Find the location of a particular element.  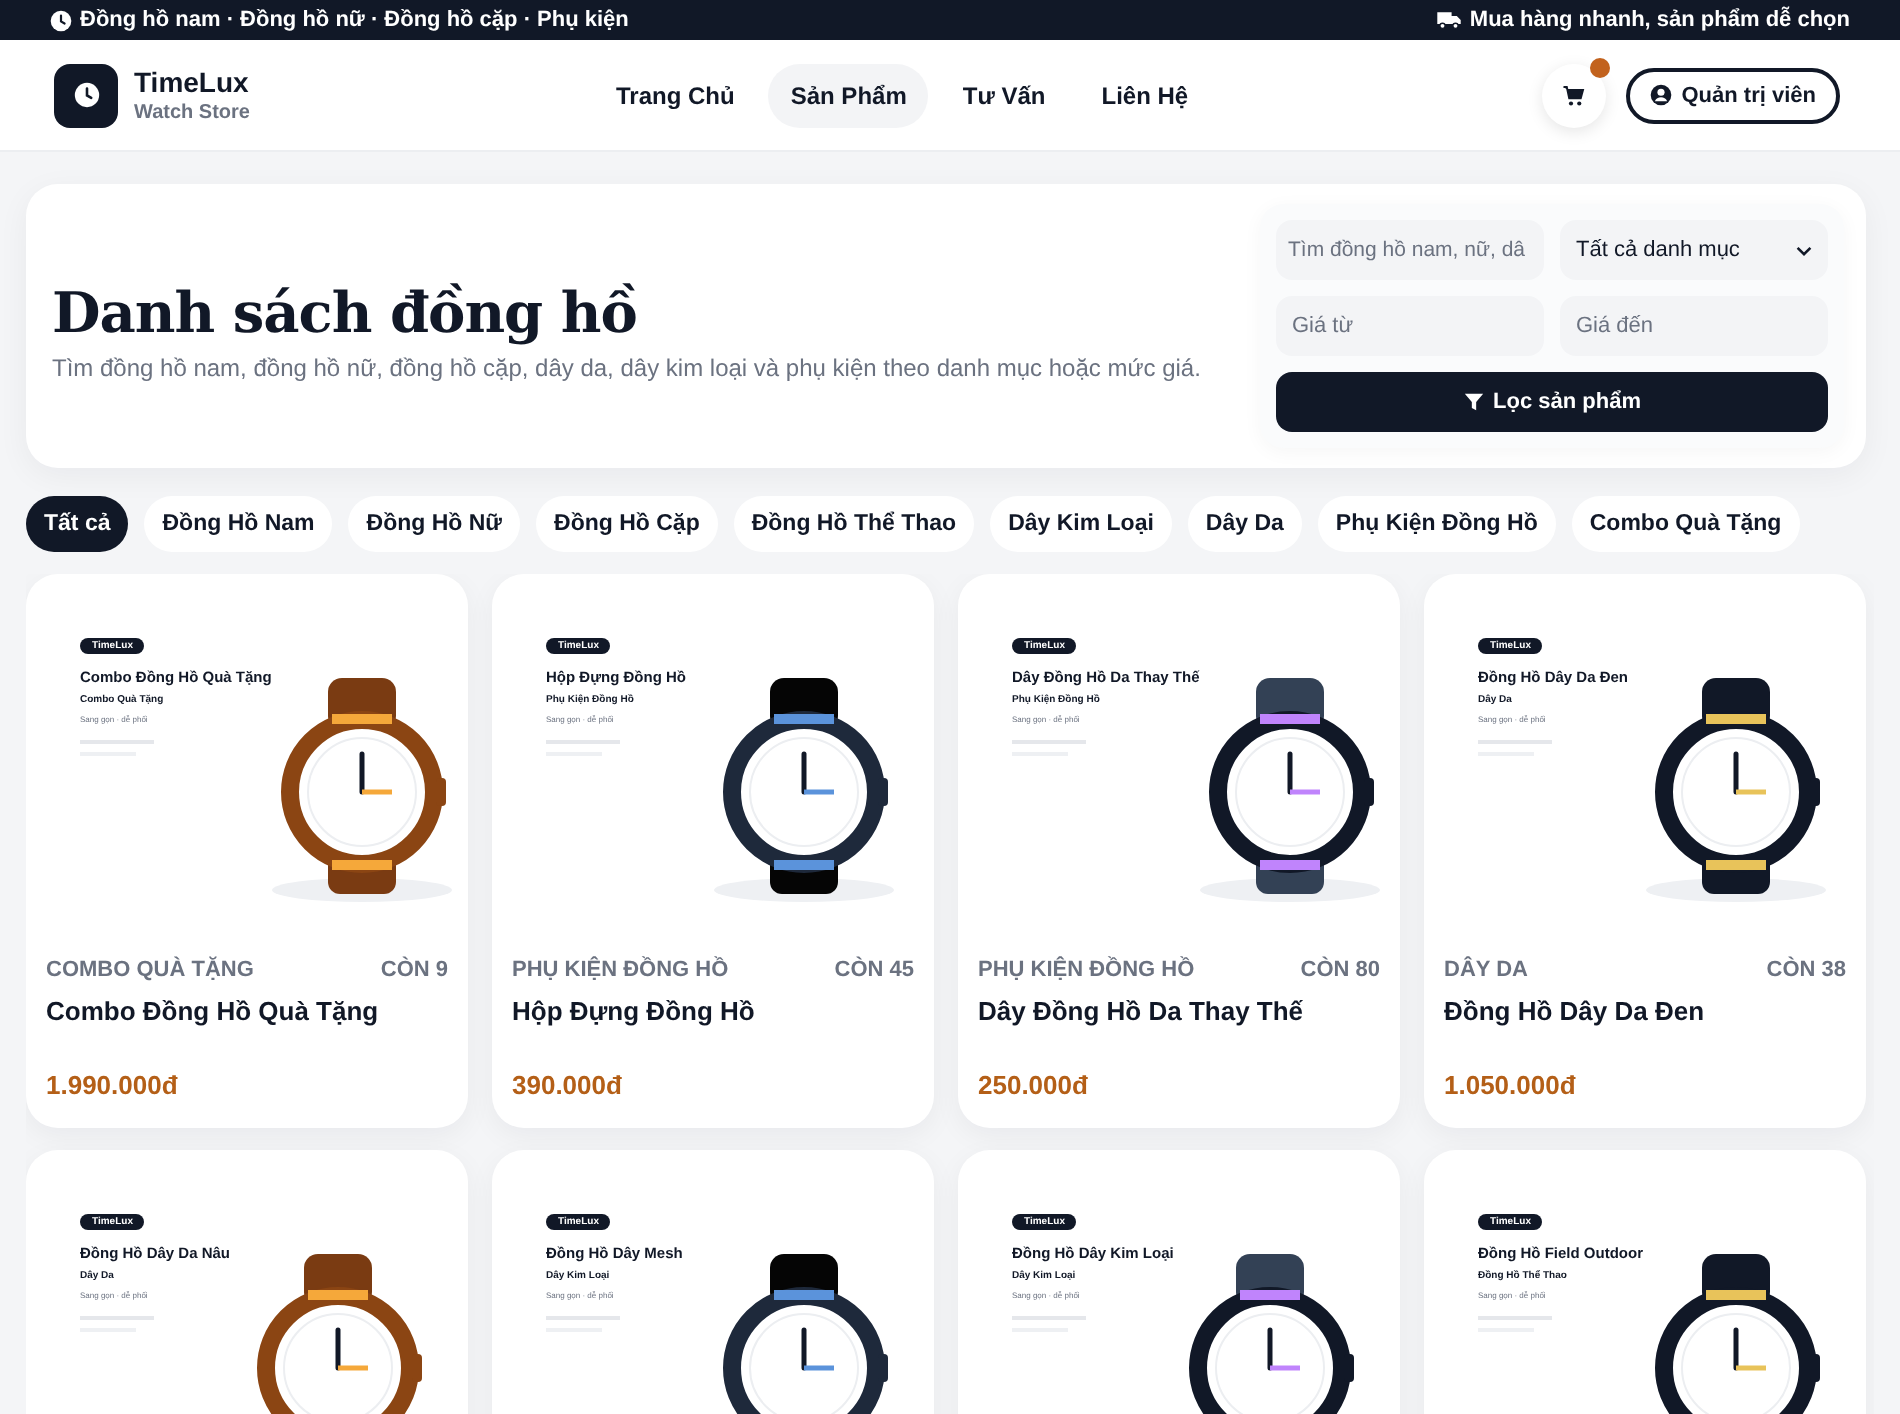

funnel-icon is located at coordinates (1473, 402).